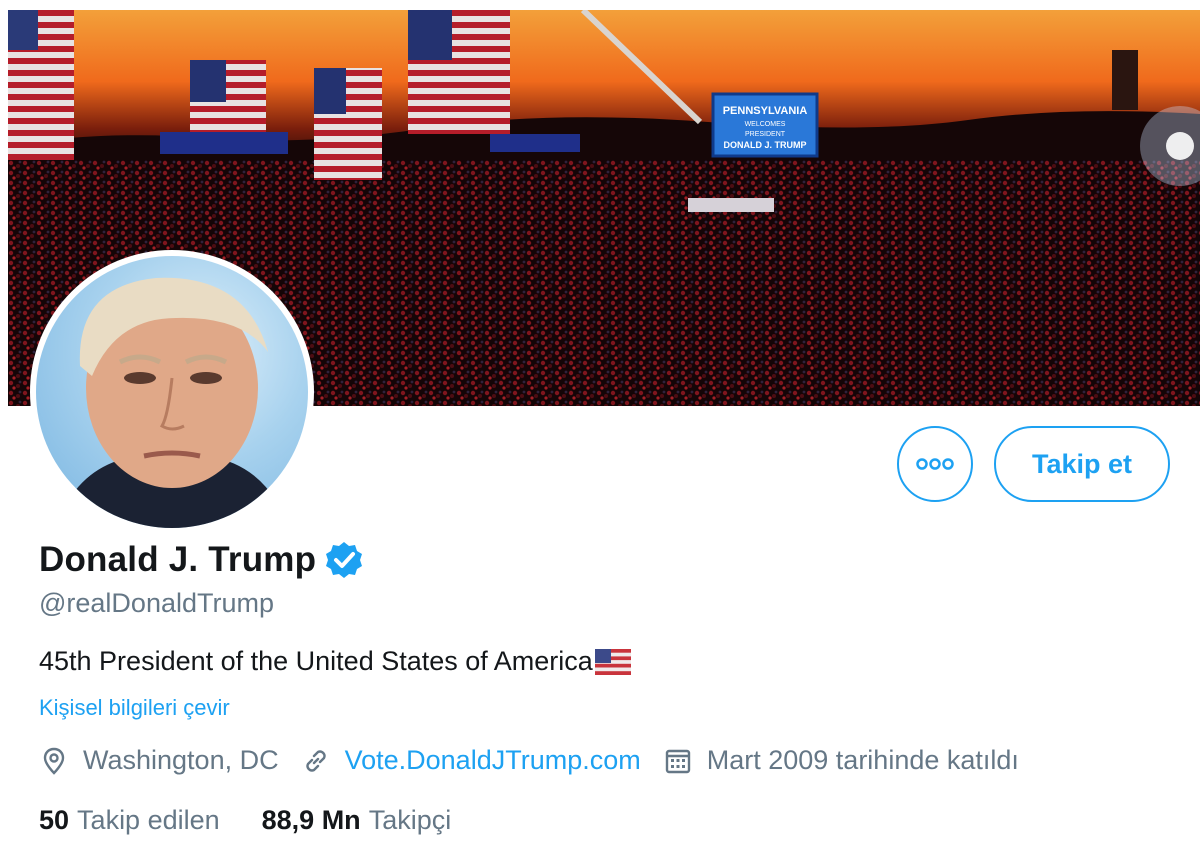 The height and width of the screenshot is (855, 1200). What do you see at coordinates (311, 820) in the screenshot?
I see `followers-count: 88,9 Mn` at bounding box center [311, 820].